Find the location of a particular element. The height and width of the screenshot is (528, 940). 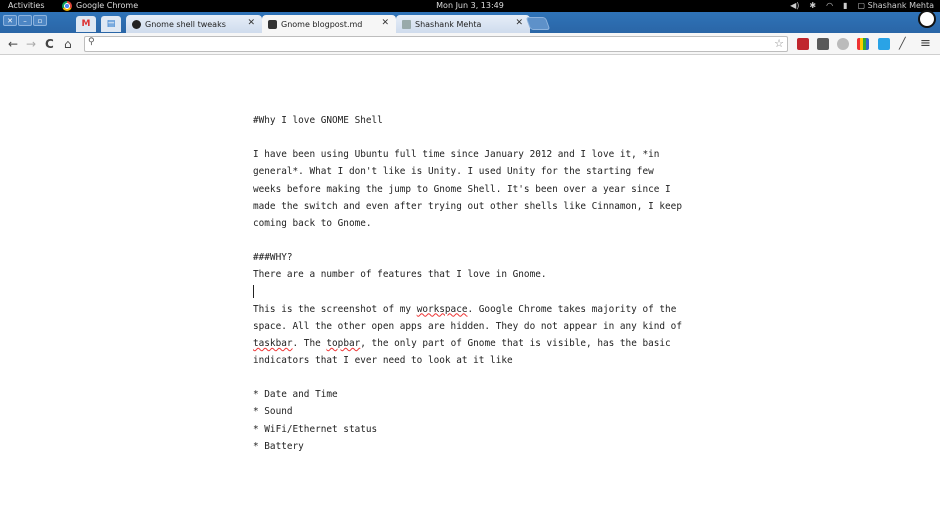

pinned-tab-gmail: M is located at coordinates (86, 24).